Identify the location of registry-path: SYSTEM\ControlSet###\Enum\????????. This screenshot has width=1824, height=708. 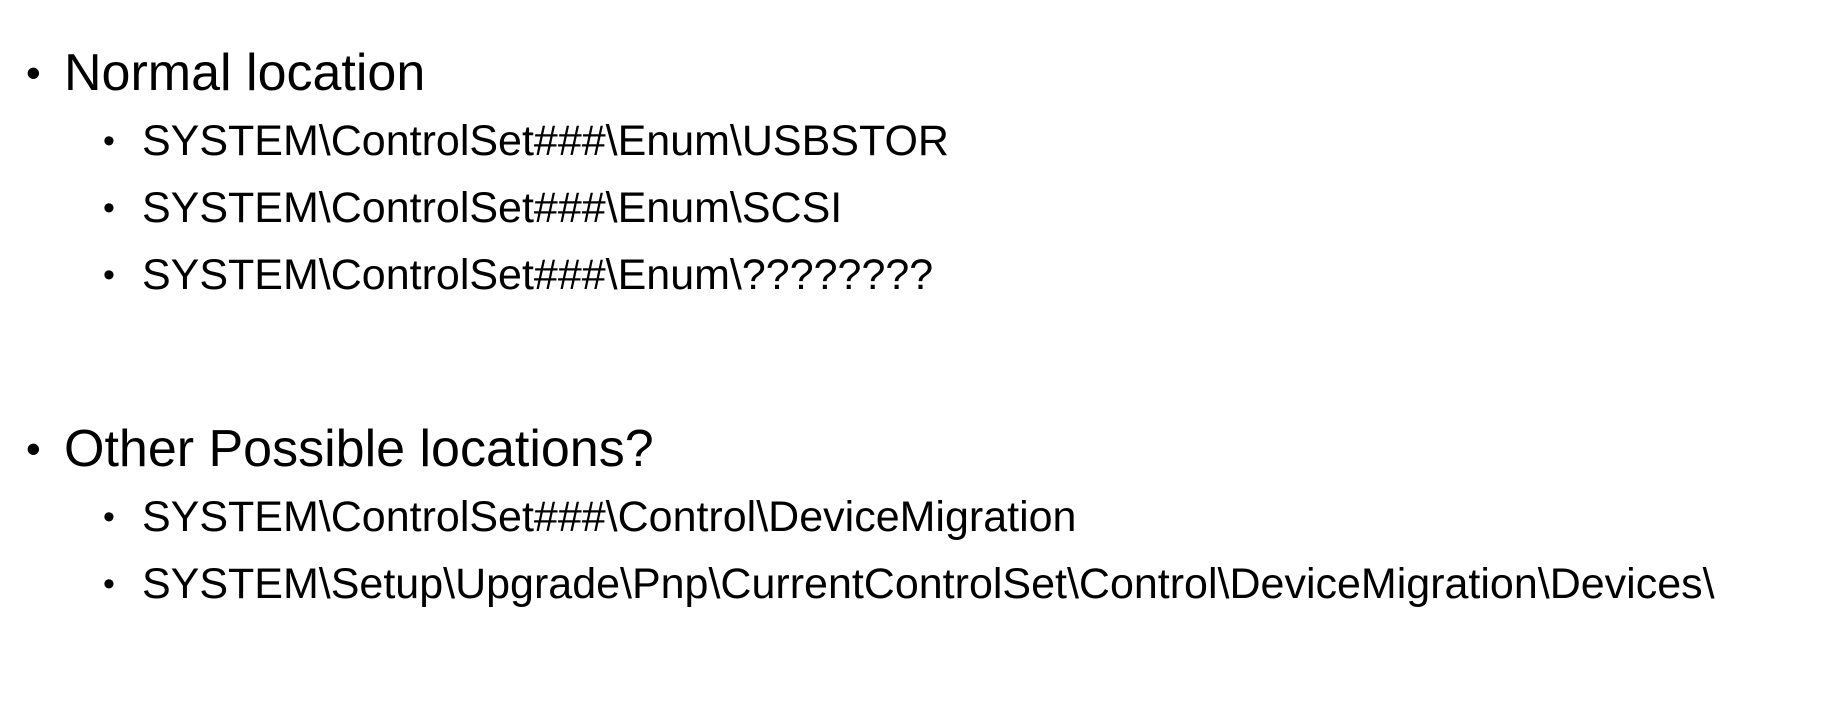
(538, 275).